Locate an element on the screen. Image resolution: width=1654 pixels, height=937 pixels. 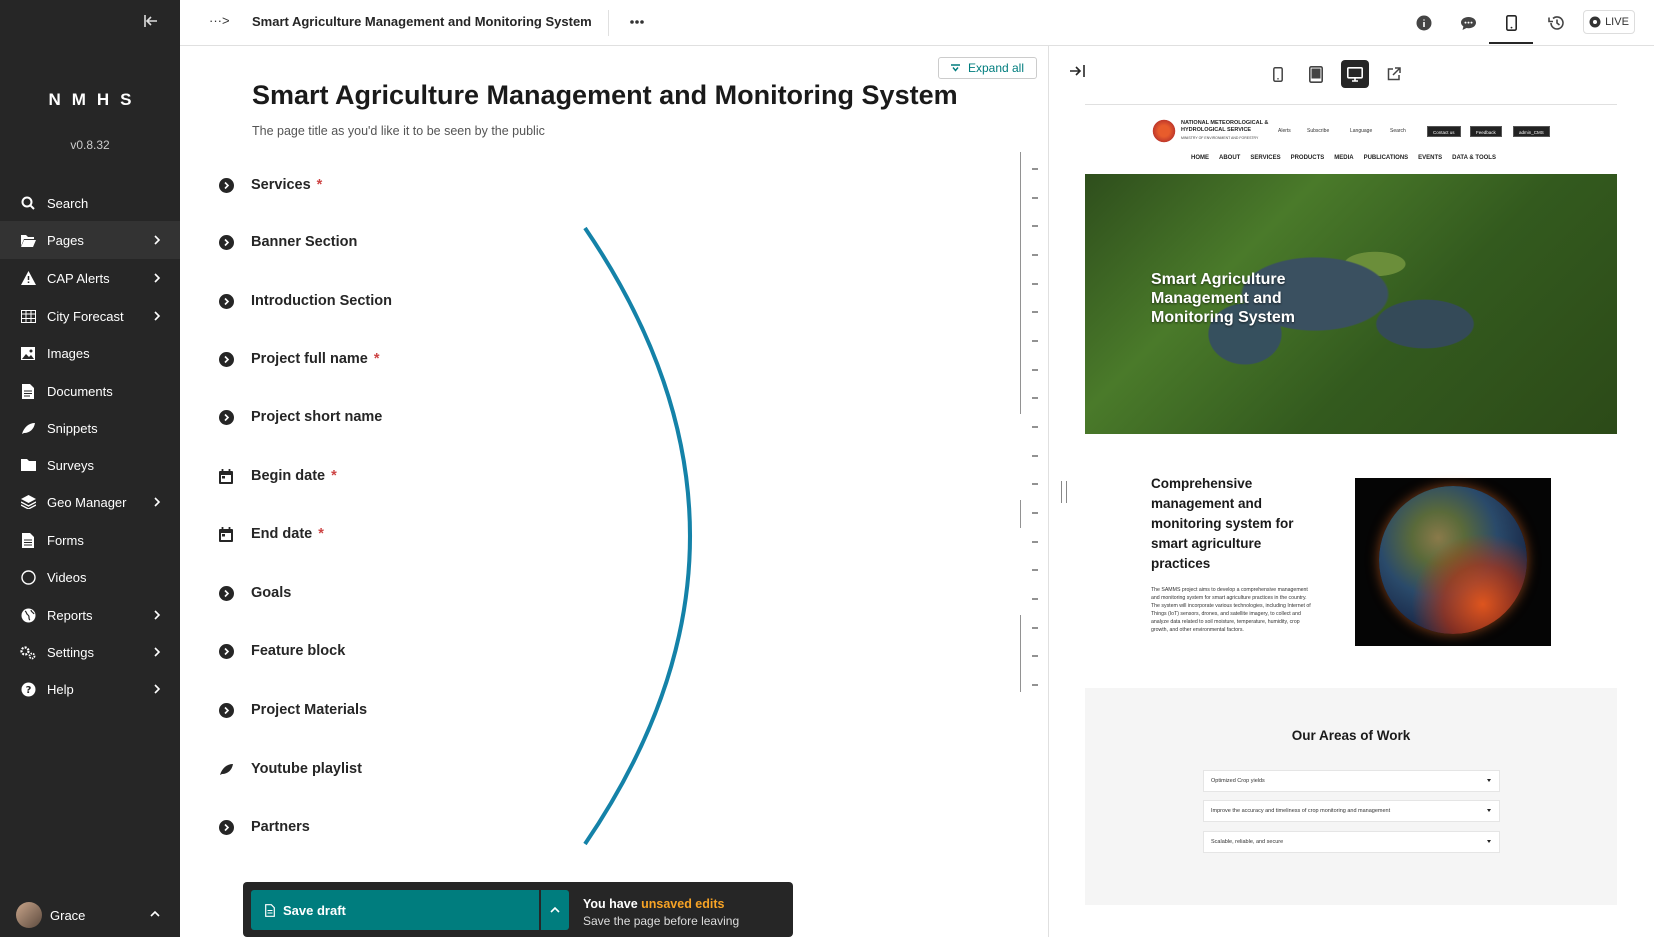
more-actions-button is located at coordinates (637, 22).